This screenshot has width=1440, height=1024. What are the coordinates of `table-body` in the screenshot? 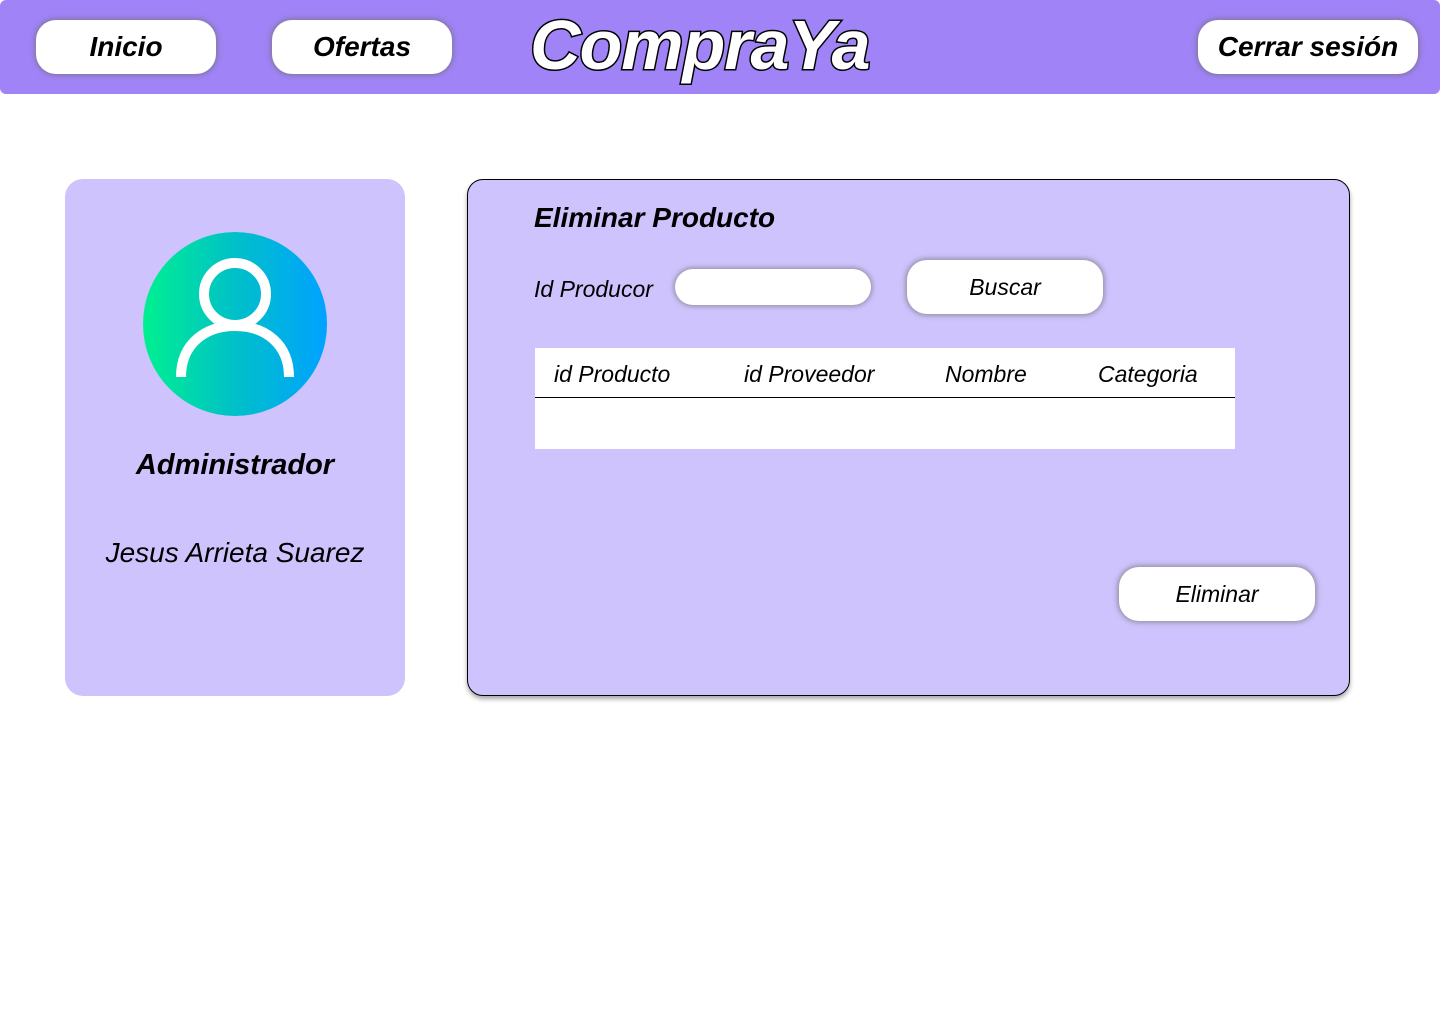 It's located at (885, 423).